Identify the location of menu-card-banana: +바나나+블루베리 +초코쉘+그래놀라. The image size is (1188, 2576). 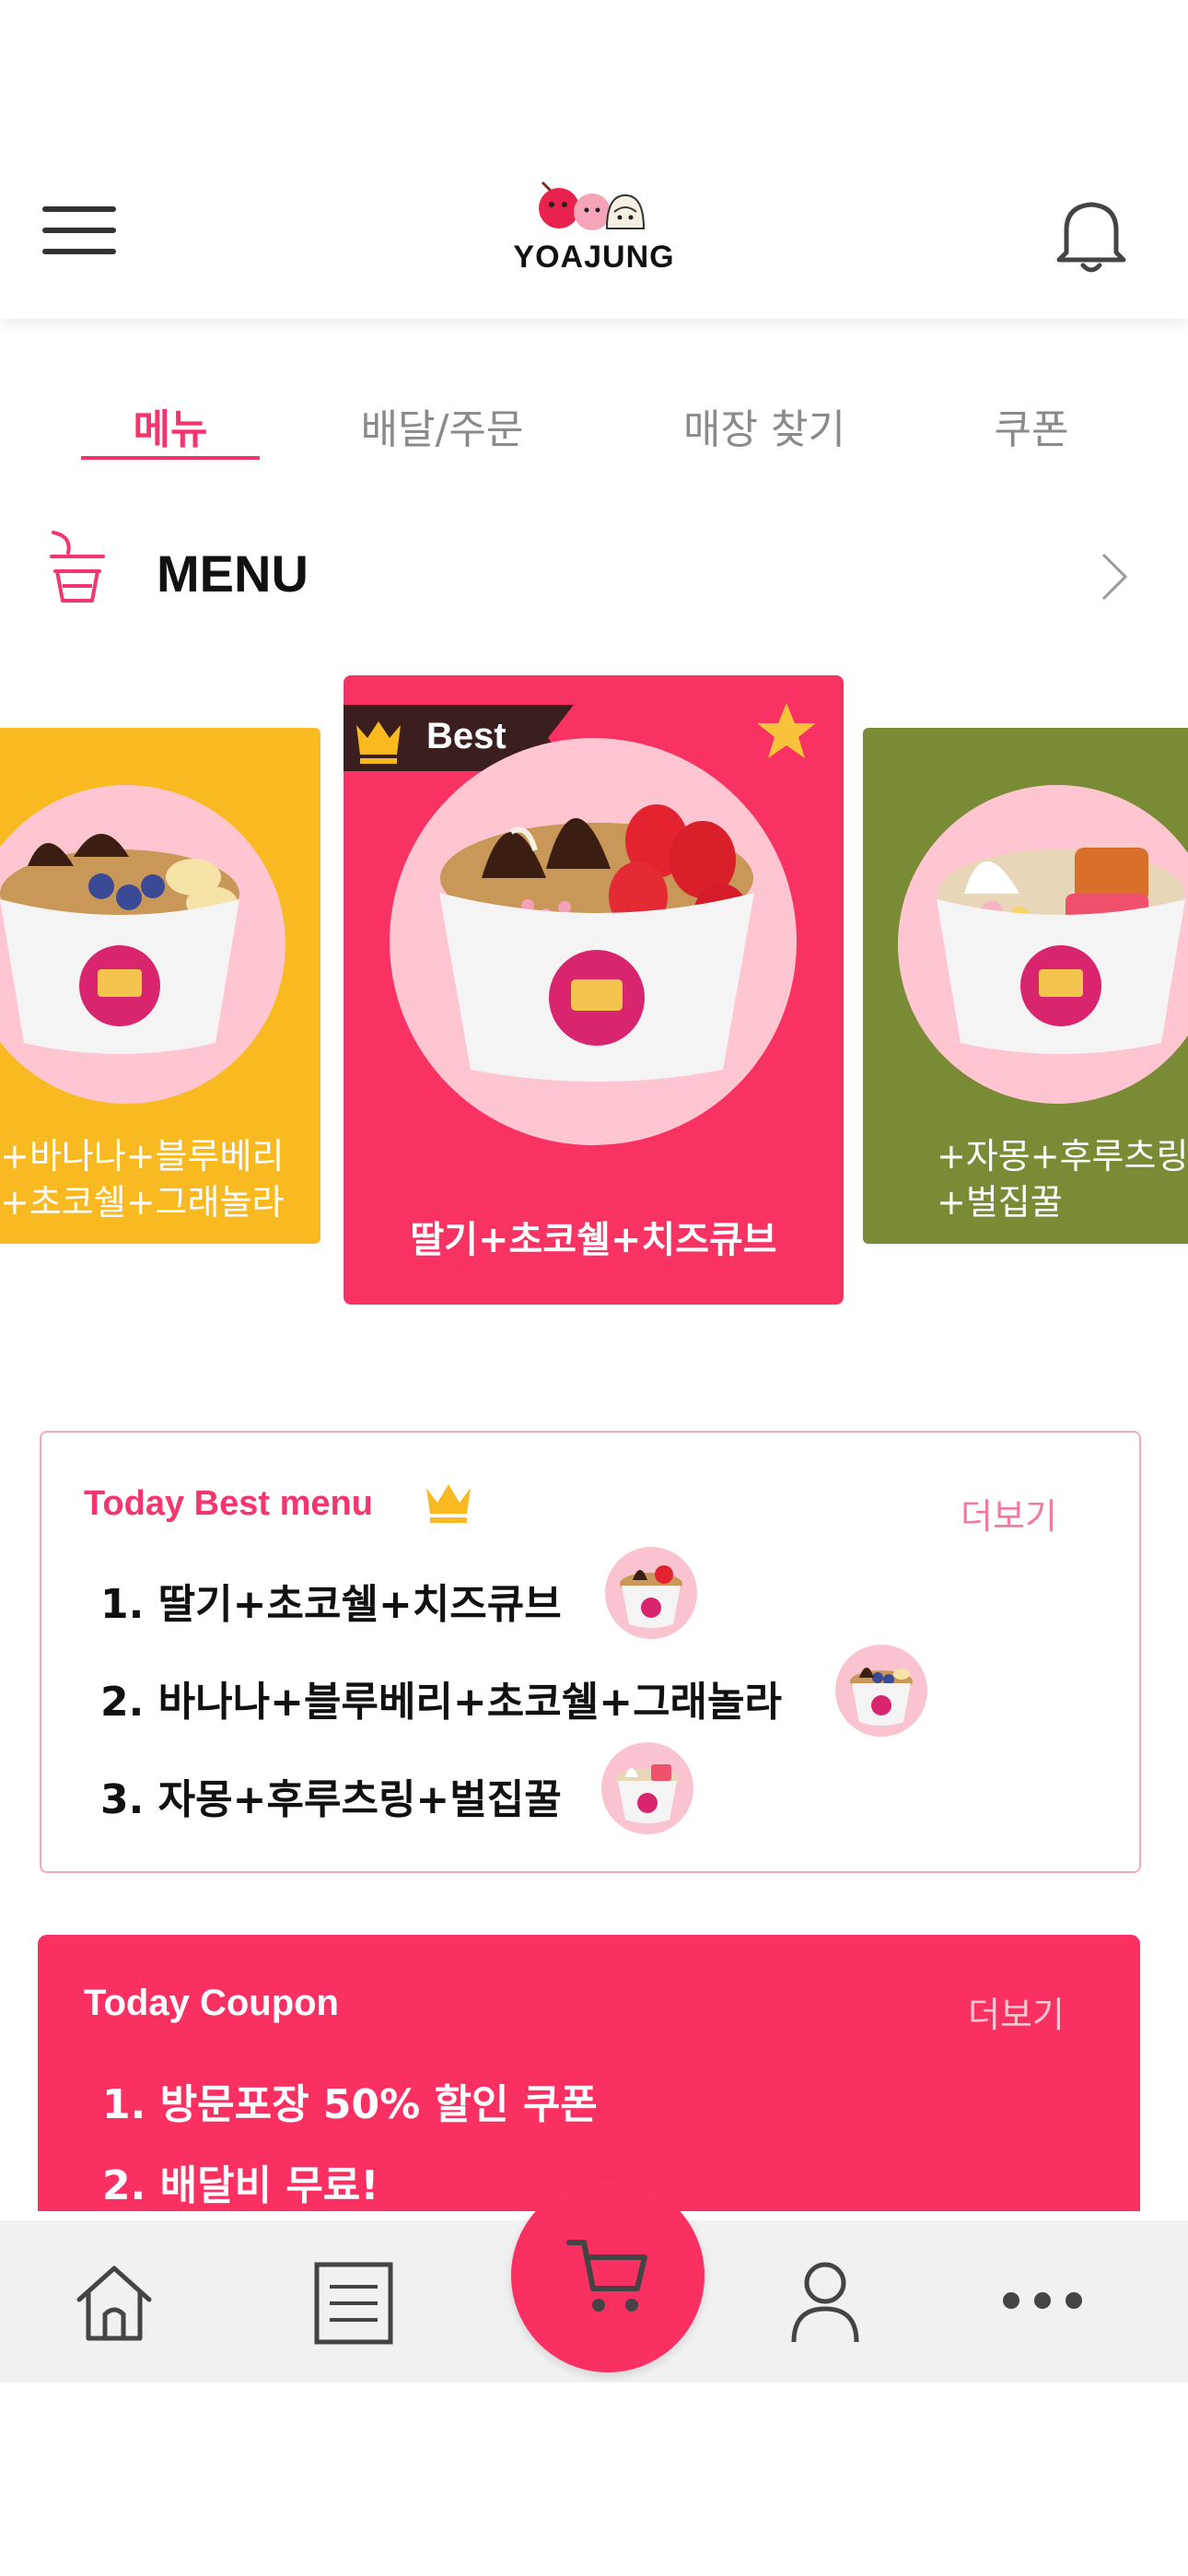
(160, 986).